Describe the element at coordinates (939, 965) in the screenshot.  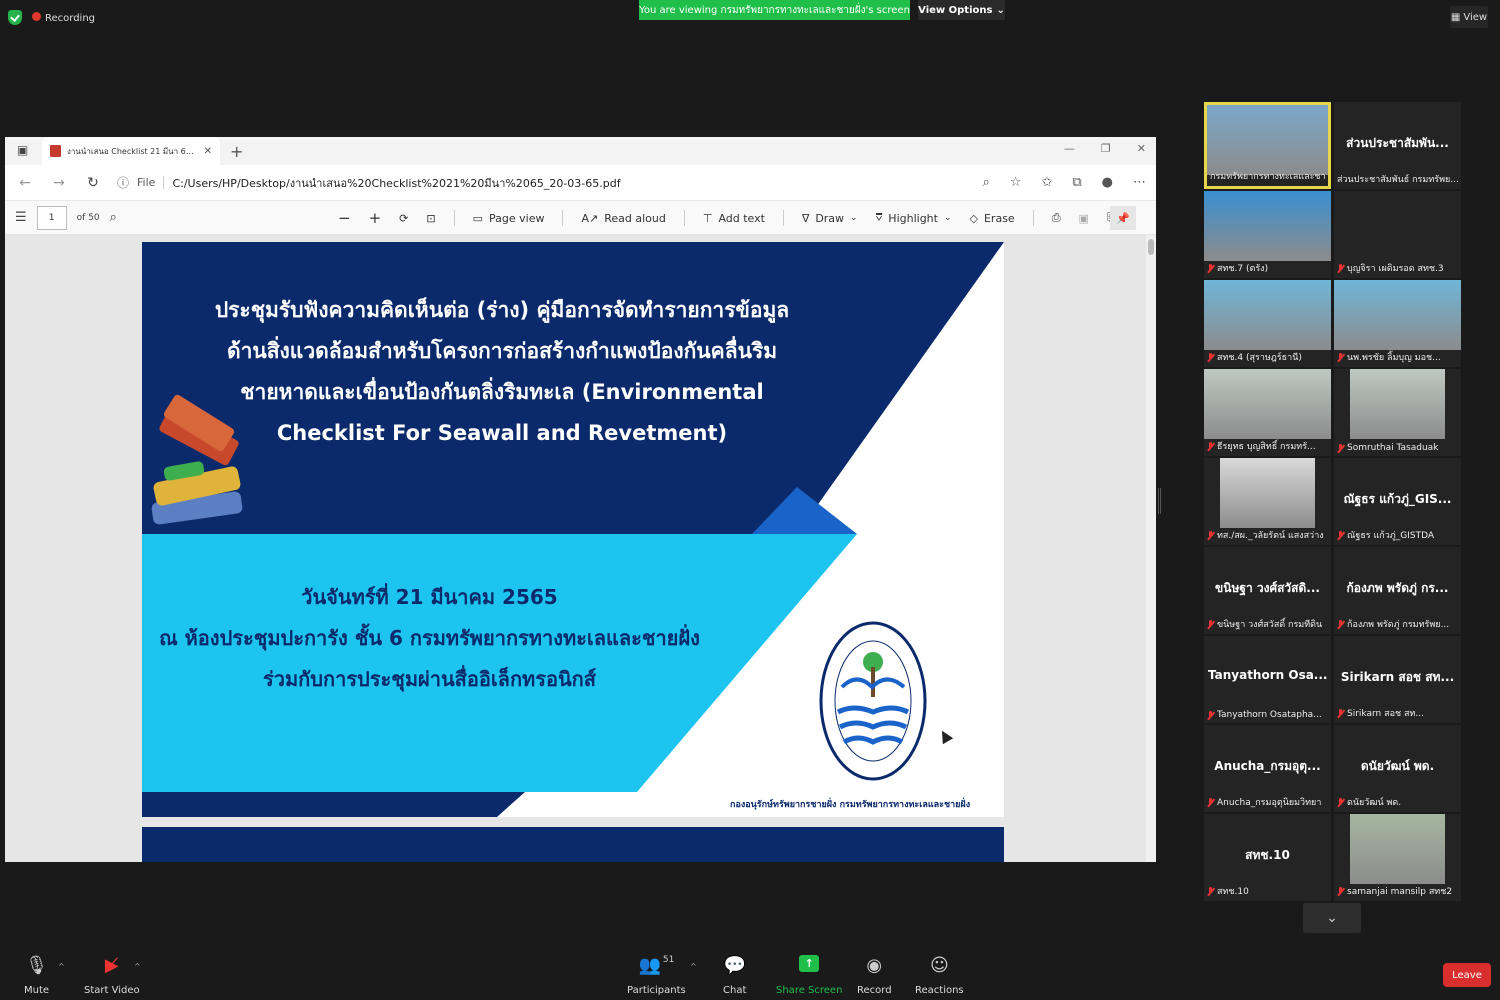
I see `smiley-icon: ☺` at that location.